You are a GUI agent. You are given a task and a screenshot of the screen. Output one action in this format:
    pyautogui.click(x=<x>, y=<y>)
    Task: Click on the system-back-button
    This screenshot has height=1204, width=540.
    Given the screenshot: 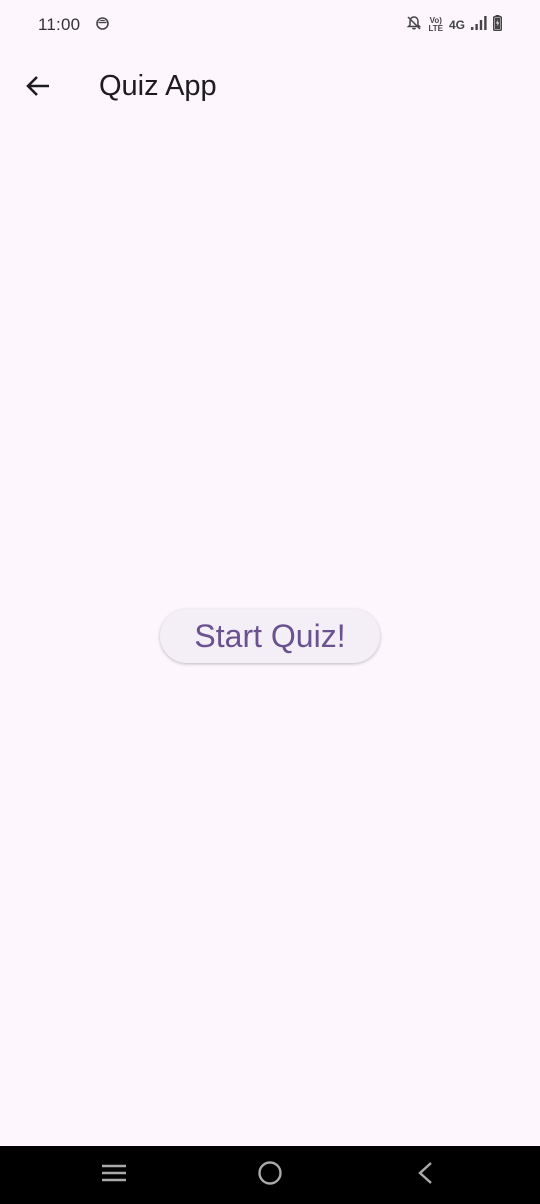 What is the action you would take?
    pyautogui.click(x=425, y=1175)
    